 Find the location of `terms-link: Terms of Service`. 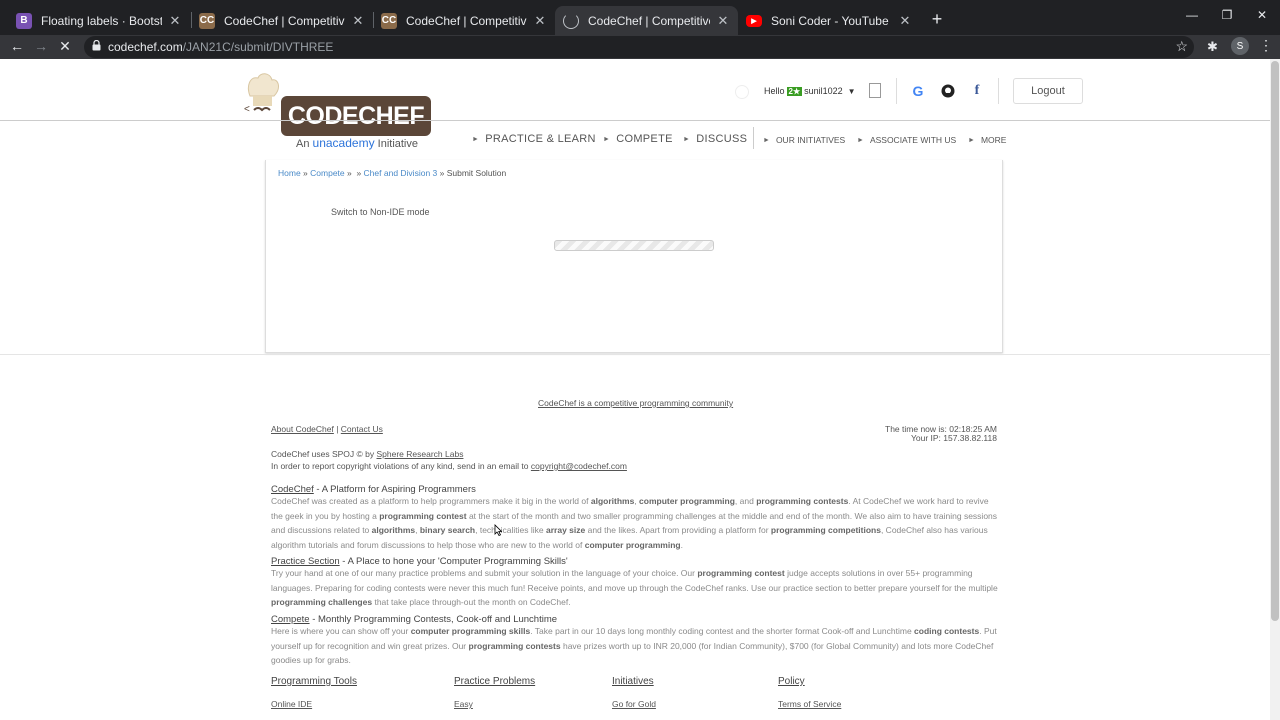

terms-link: Terms of Service is located at coordinates (809, 704).